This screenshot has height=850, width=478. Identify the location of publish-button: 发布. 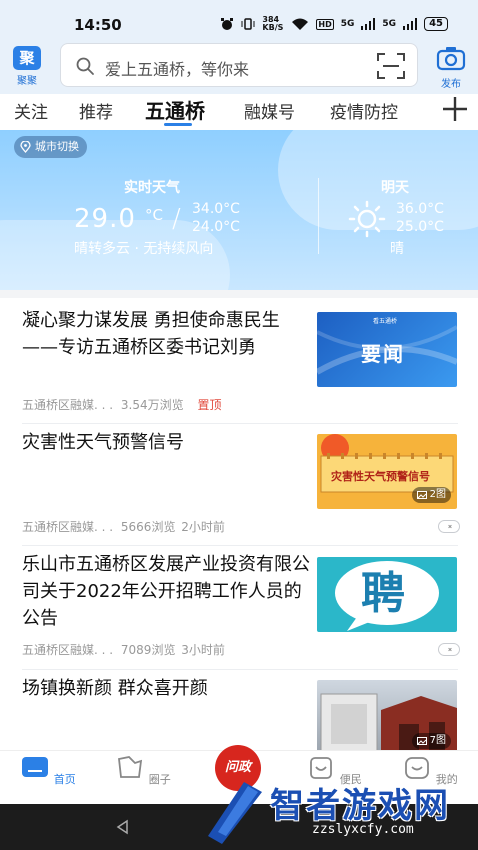
(451, 67).